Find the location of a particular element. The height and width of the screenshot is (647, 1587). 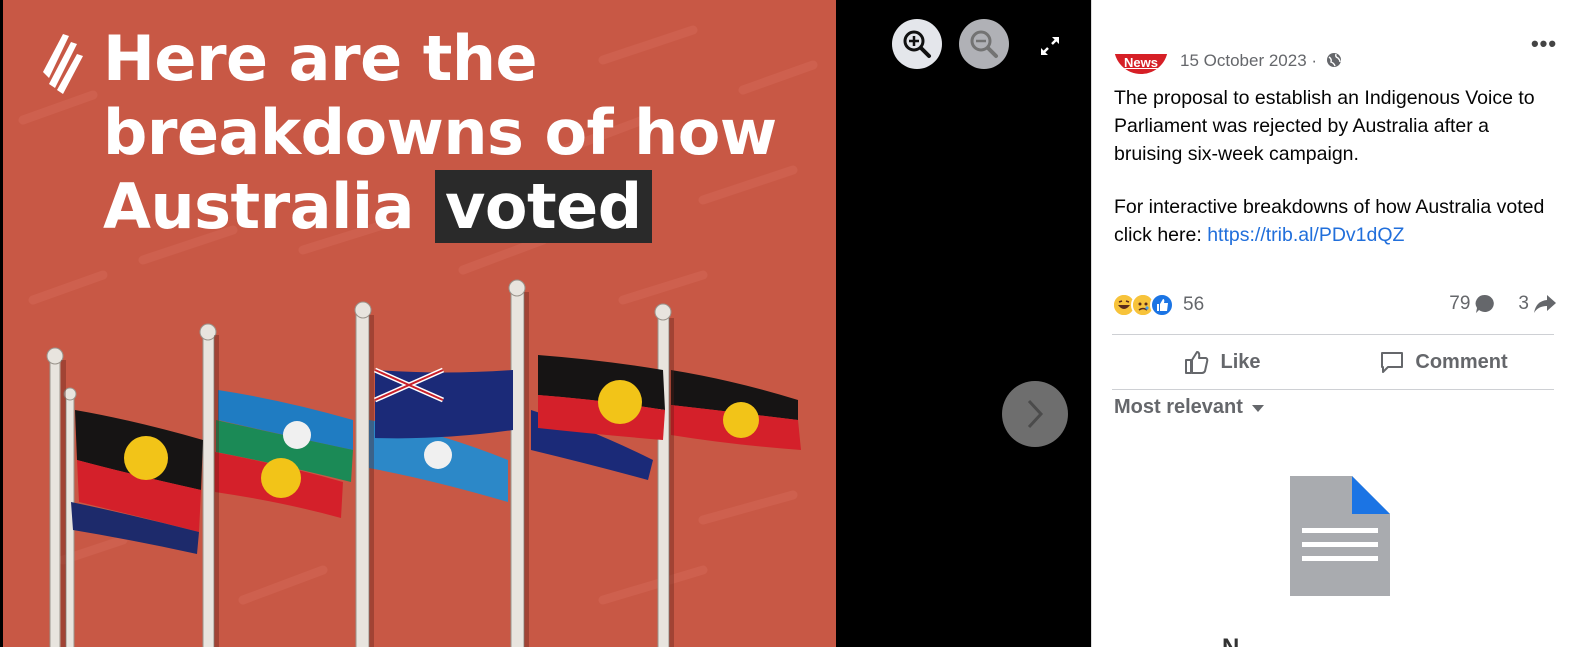

zoom-in-button is located at coordinates (917, 44).